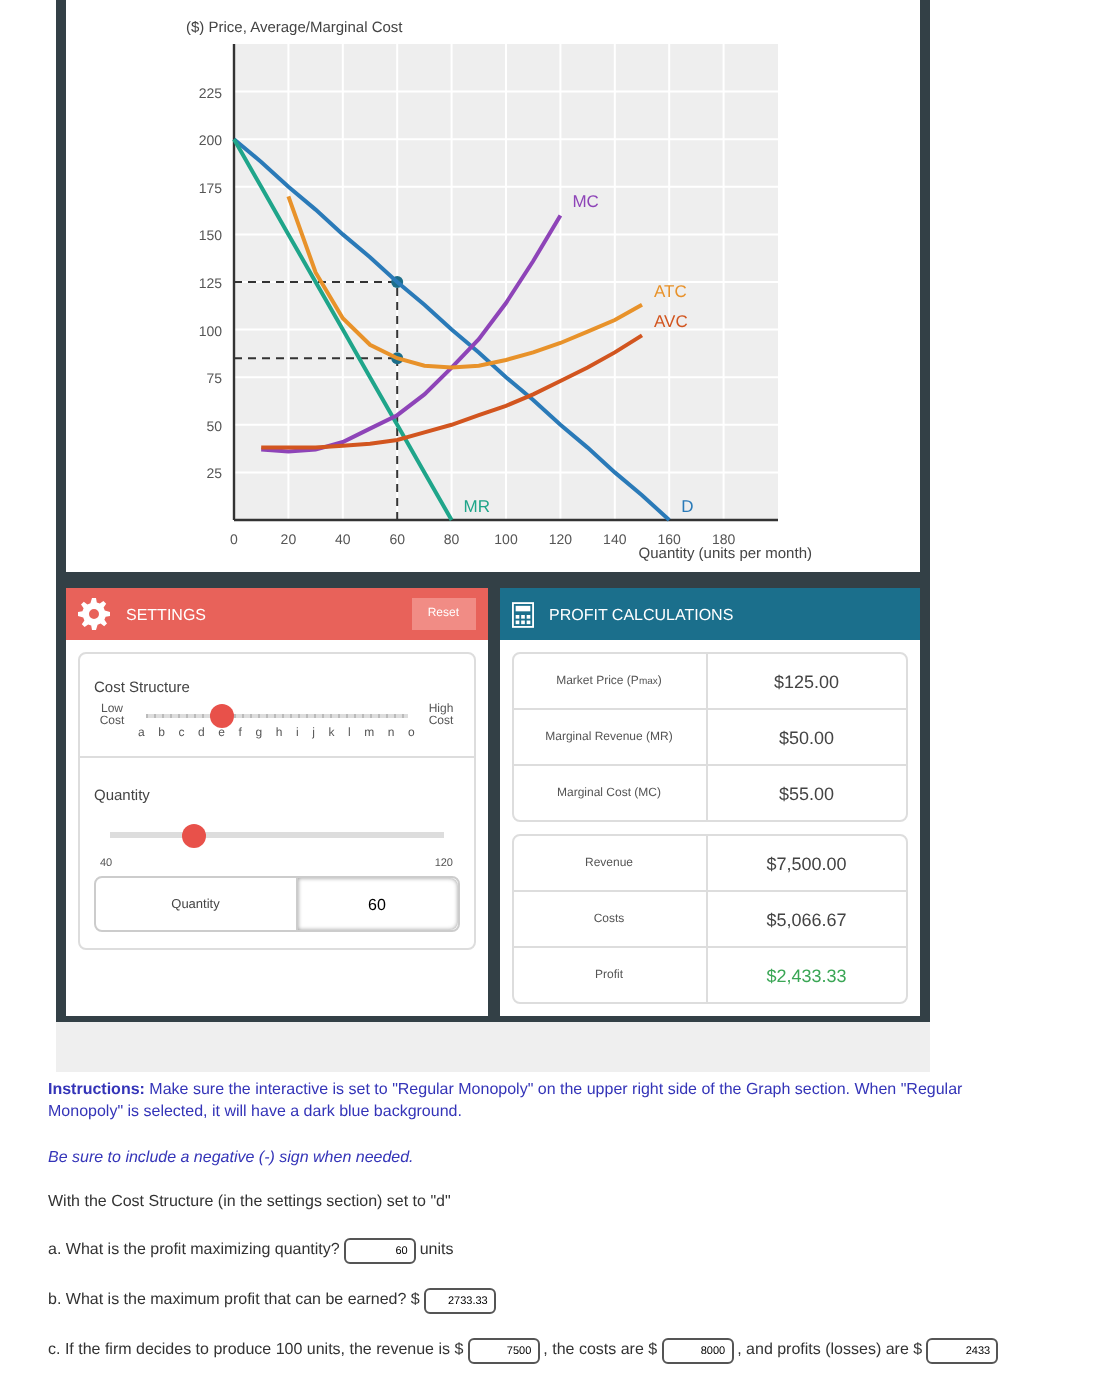  I want to click on row-value: $2,433.33, so click(806, 976).